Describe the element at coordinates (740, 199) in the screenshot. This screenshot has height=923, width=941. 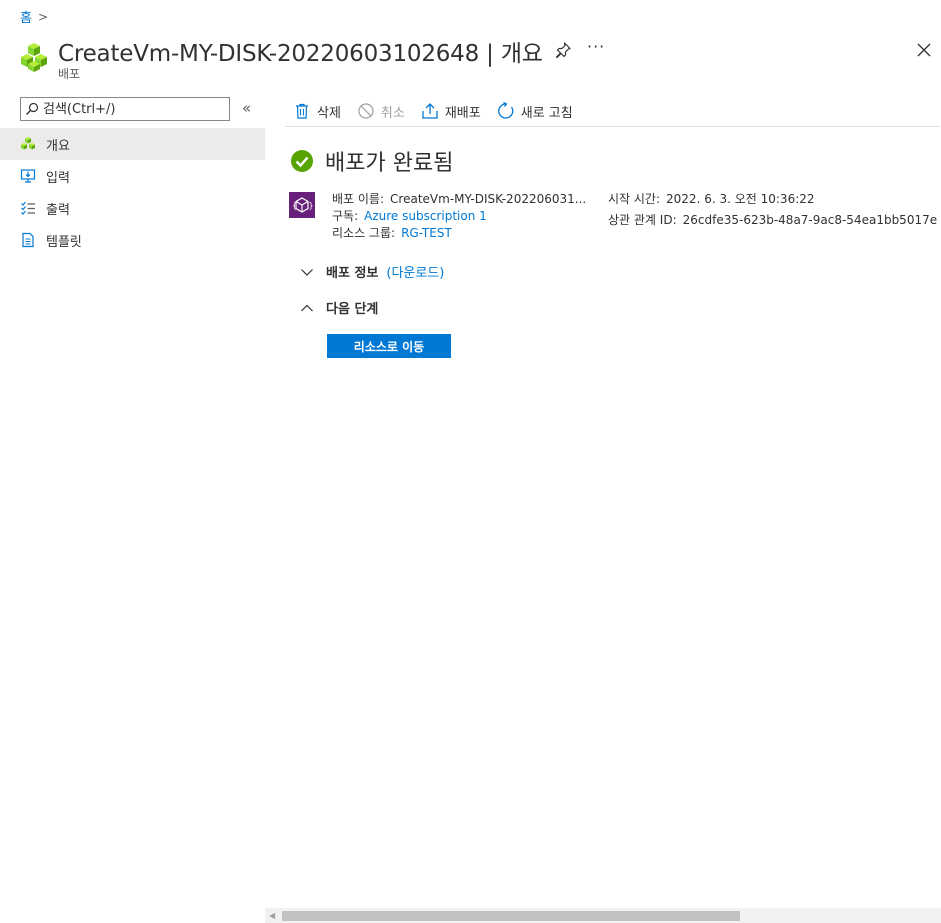
I see `start-time-value: 2022. 6. 3. 오전 10:36:22` at that location.